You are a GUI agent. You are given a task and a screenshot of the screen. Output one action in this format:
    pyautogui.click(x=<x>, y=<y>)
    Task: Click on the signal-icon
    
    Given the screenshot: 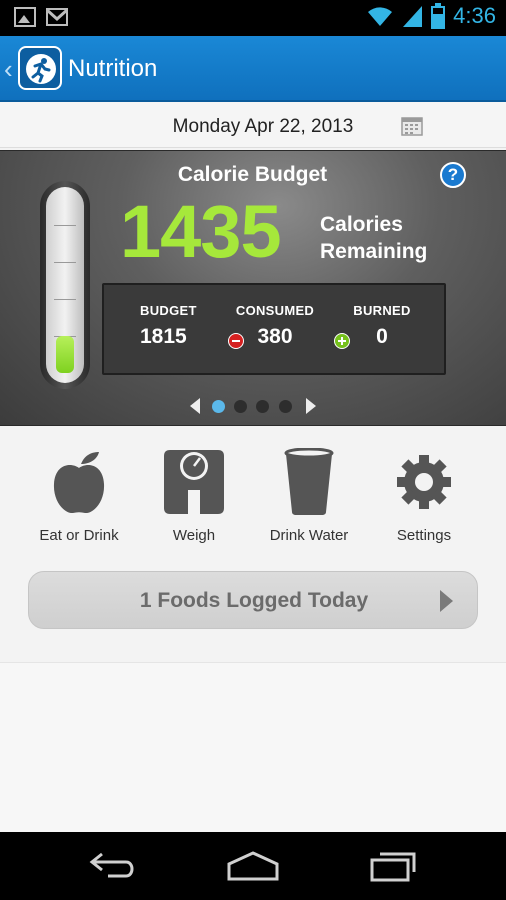 What is the action you would take?
    pyautogui.click(x=413, y=16)
    